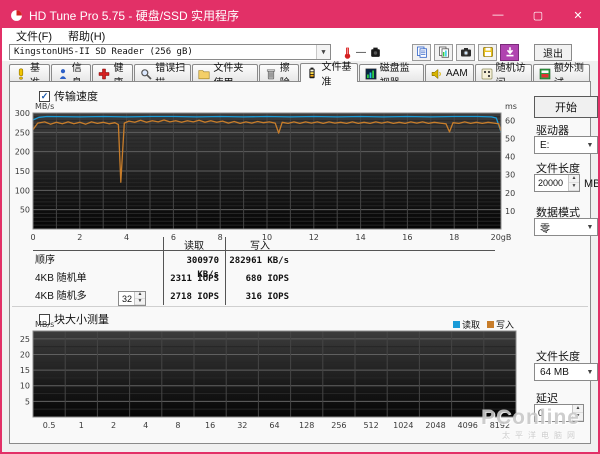 This screenshot has height=454, width=600. What do you see at coordinates (566, 227) in the screenshot?
I see `data-mode-select: 零 ▼` at bounding box center [566, 227].